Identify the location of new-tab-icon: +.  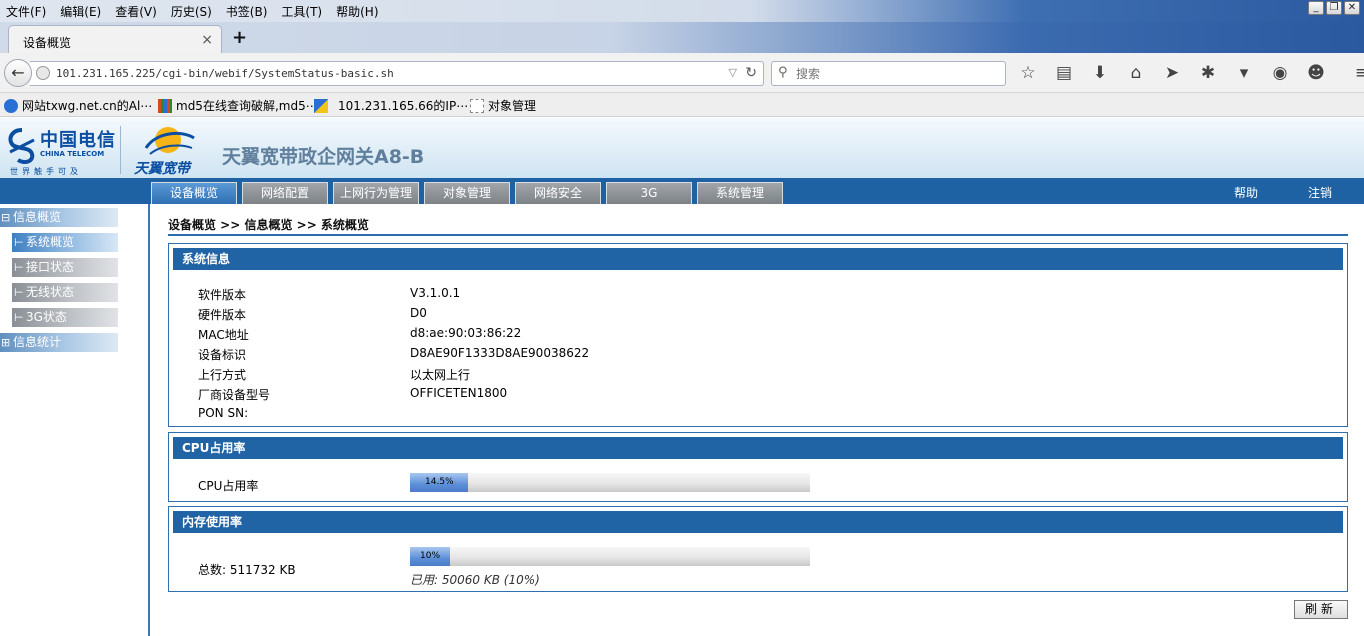
(239, 37).